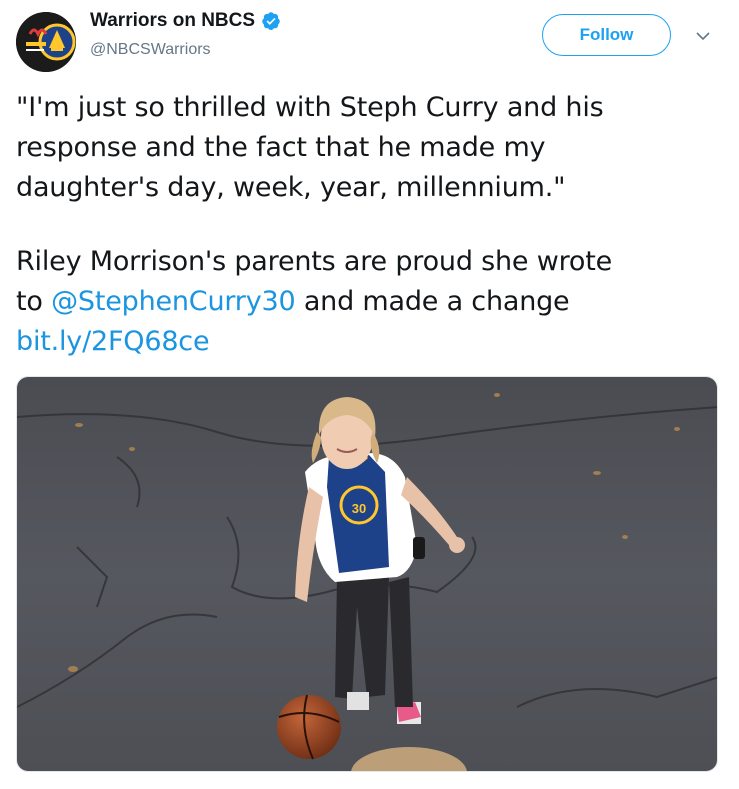 Image resolution: width=739 pixels, height=789 pixels. What do you see at coordinates (172, 21) in the screenshot?
I see `author-display-name: Warriors on NBCS` at bounding box center [172, 21].